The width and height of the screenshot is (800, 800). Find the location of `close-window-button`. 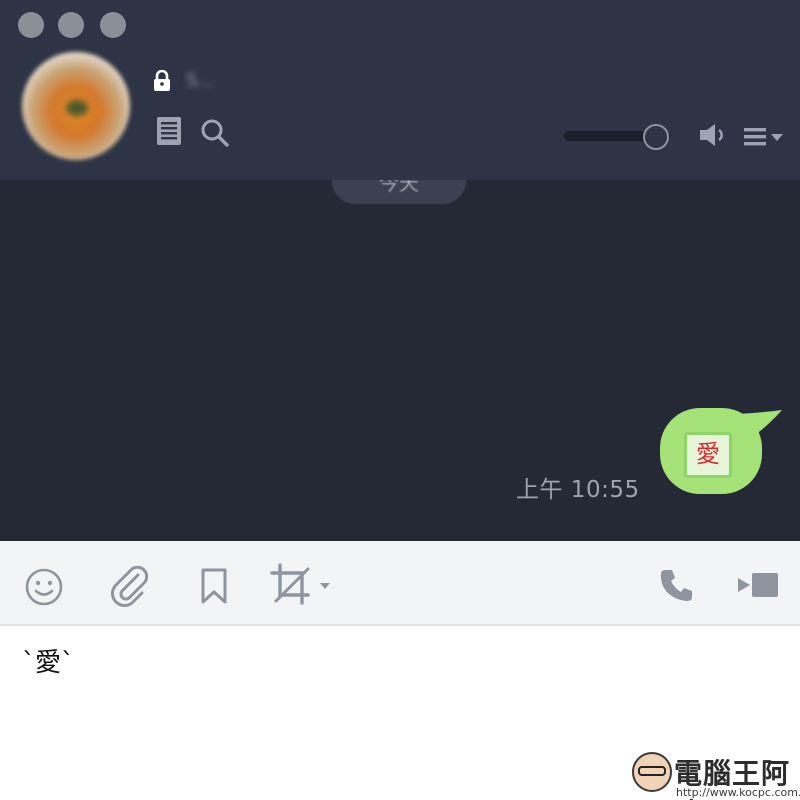

close-window-button is located at coordinates (31, 25).